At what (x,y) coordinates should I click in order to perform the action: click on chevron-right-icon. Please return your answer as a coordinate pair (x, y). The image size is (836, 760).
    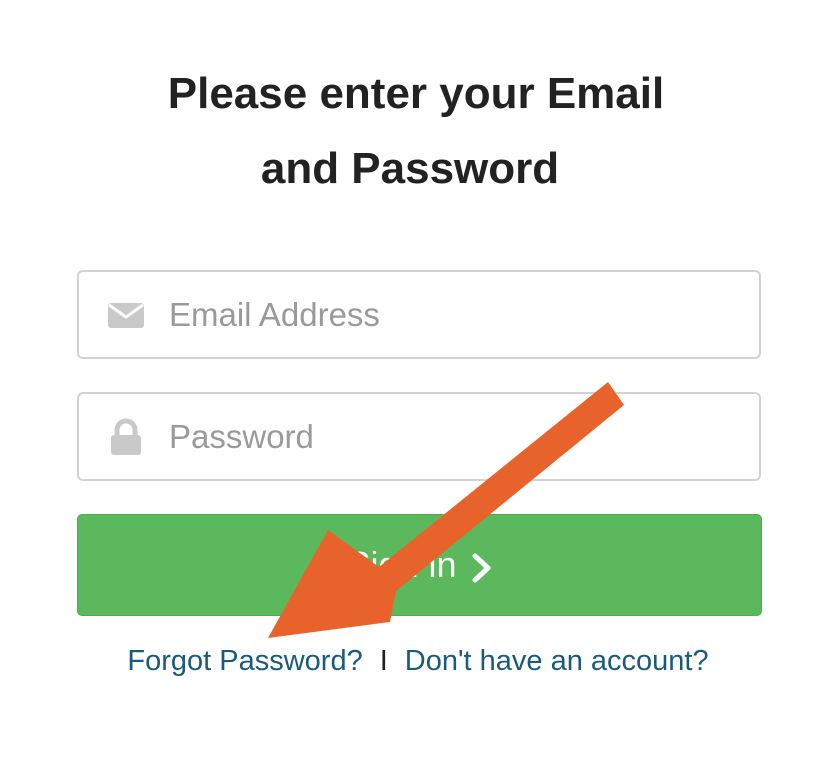
    Looking at the image, I should click on (482, 566).